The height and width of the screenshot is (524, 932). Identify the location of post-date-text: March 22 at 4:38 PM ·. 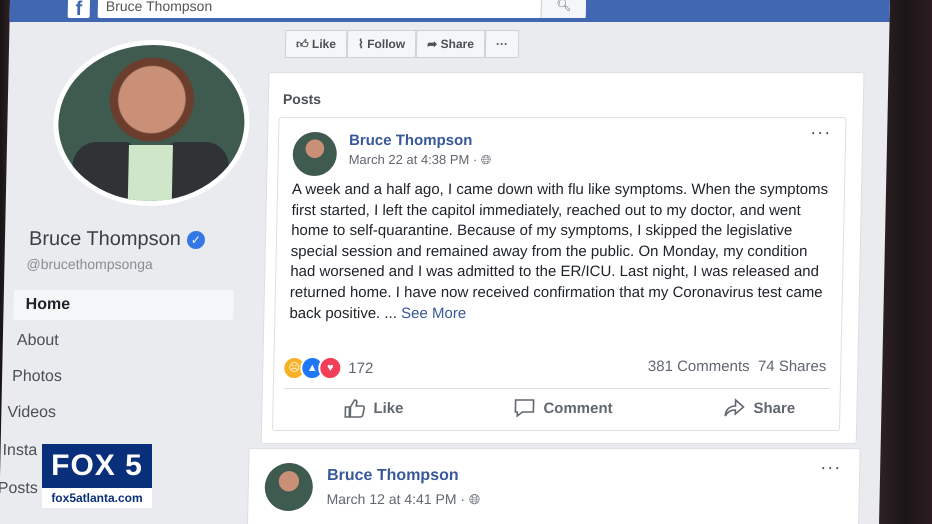
(415, 159).